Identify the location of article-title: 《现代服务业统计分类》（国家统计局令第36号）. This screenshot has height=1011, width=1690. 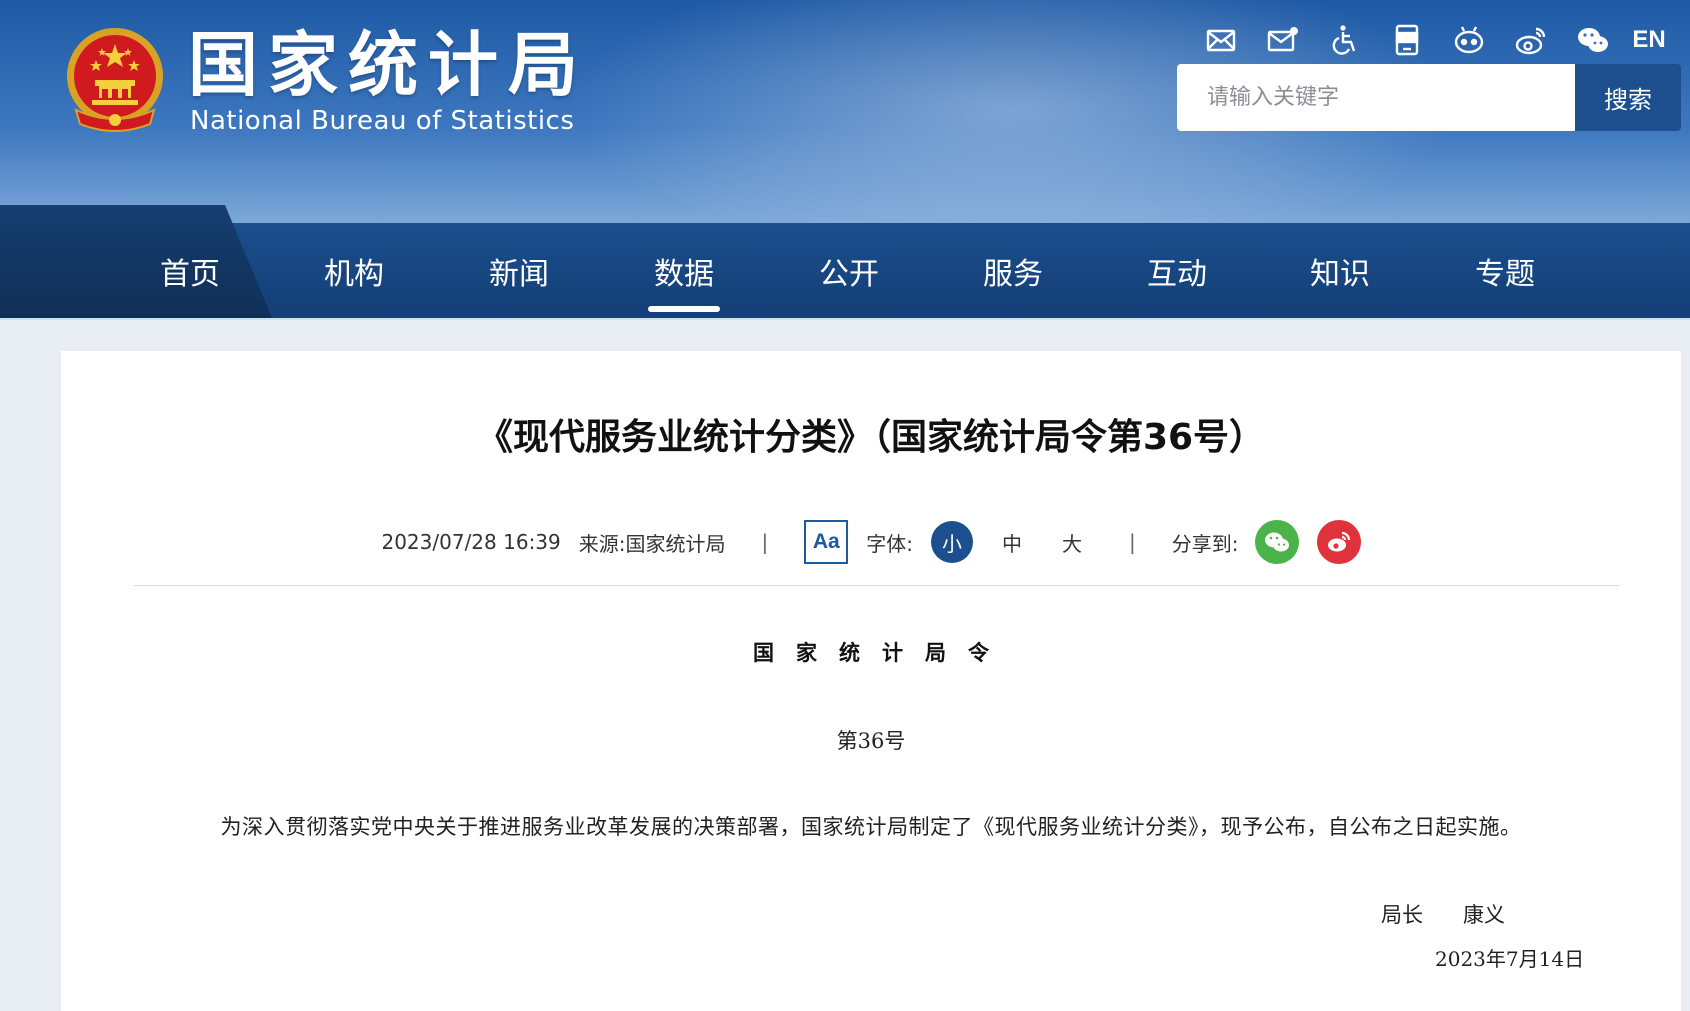
(871, 437).